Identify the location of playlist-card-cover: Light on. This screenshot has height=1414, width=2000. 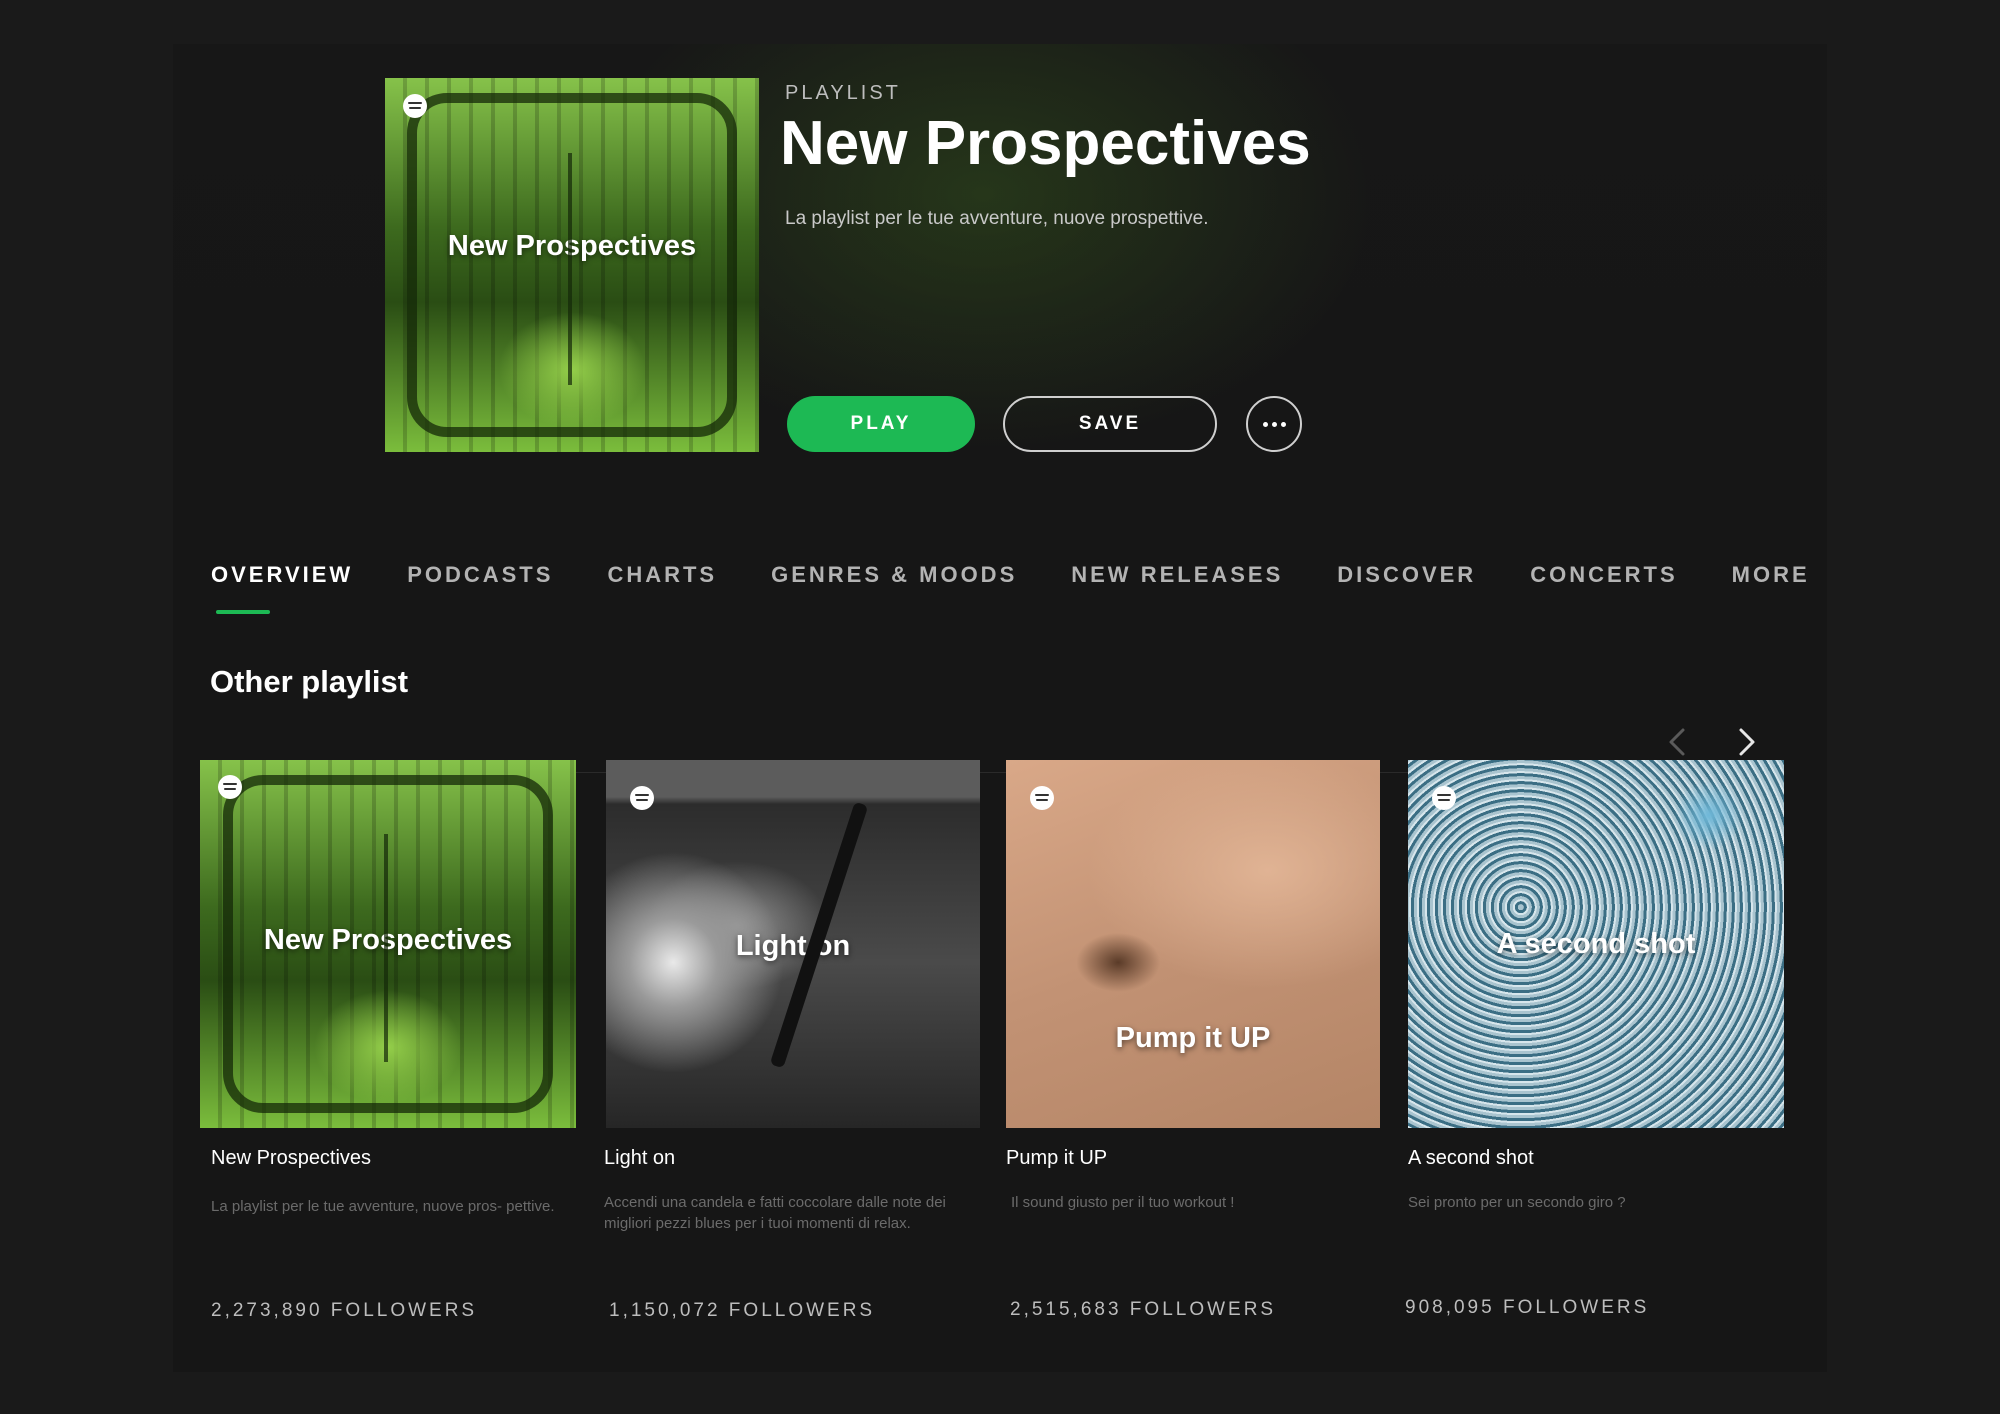
(793, 944).